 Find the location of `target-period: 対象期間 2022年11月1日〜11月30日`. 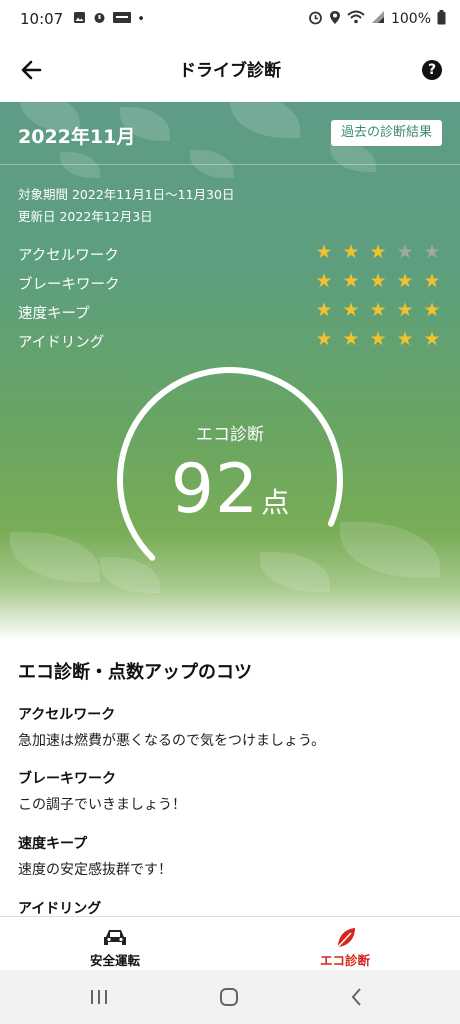

target-period: 対象期間 2022年11月1日〜11月30日 is located at coordinates (126, 194).